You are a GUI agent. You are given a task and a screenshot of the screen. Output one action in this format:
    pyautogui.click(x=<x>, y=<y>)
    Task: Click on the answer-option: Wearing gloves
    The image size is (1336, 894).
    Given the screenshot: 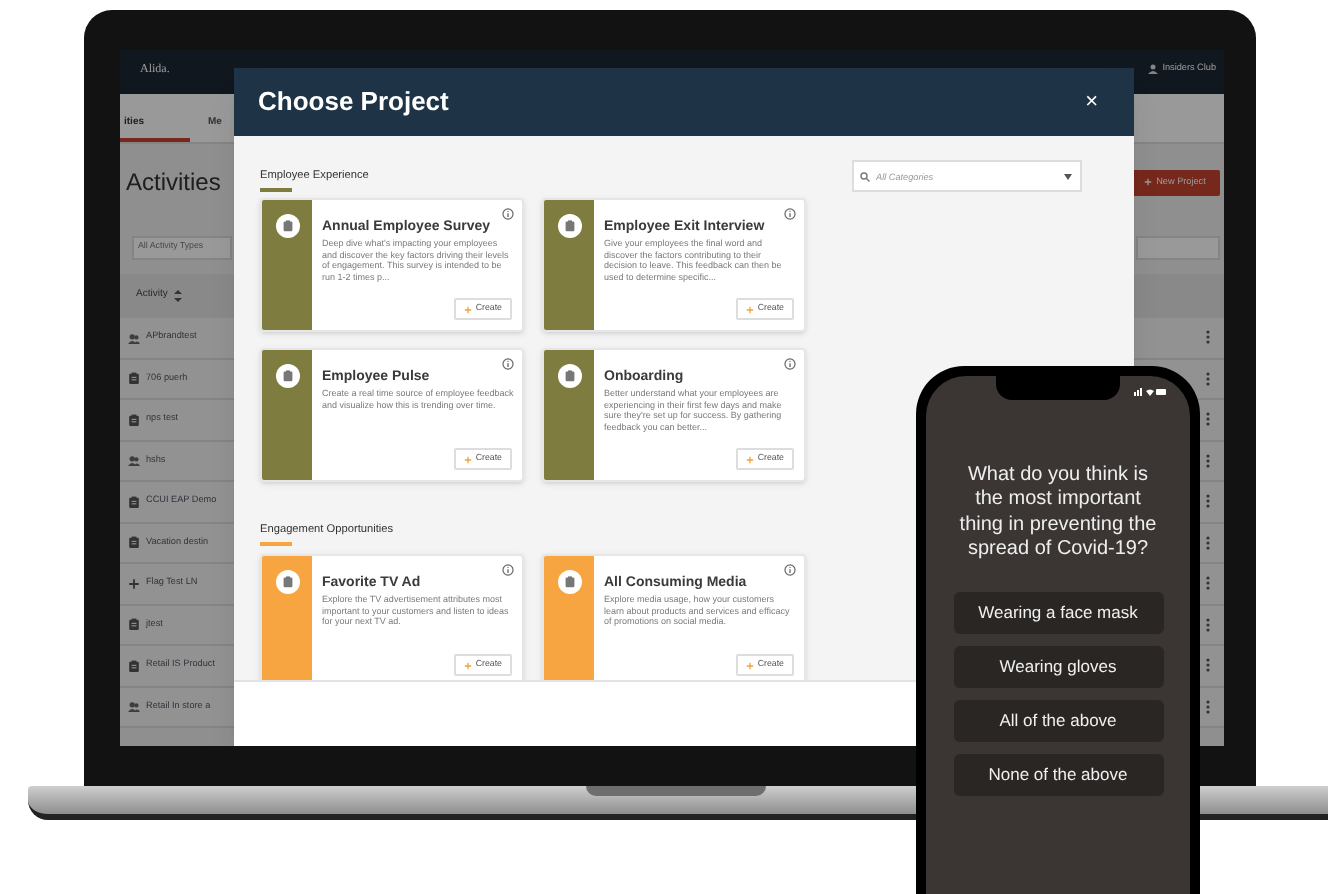 What is the action you would take?
    pyautogui.click(x=1058, y=666)
    